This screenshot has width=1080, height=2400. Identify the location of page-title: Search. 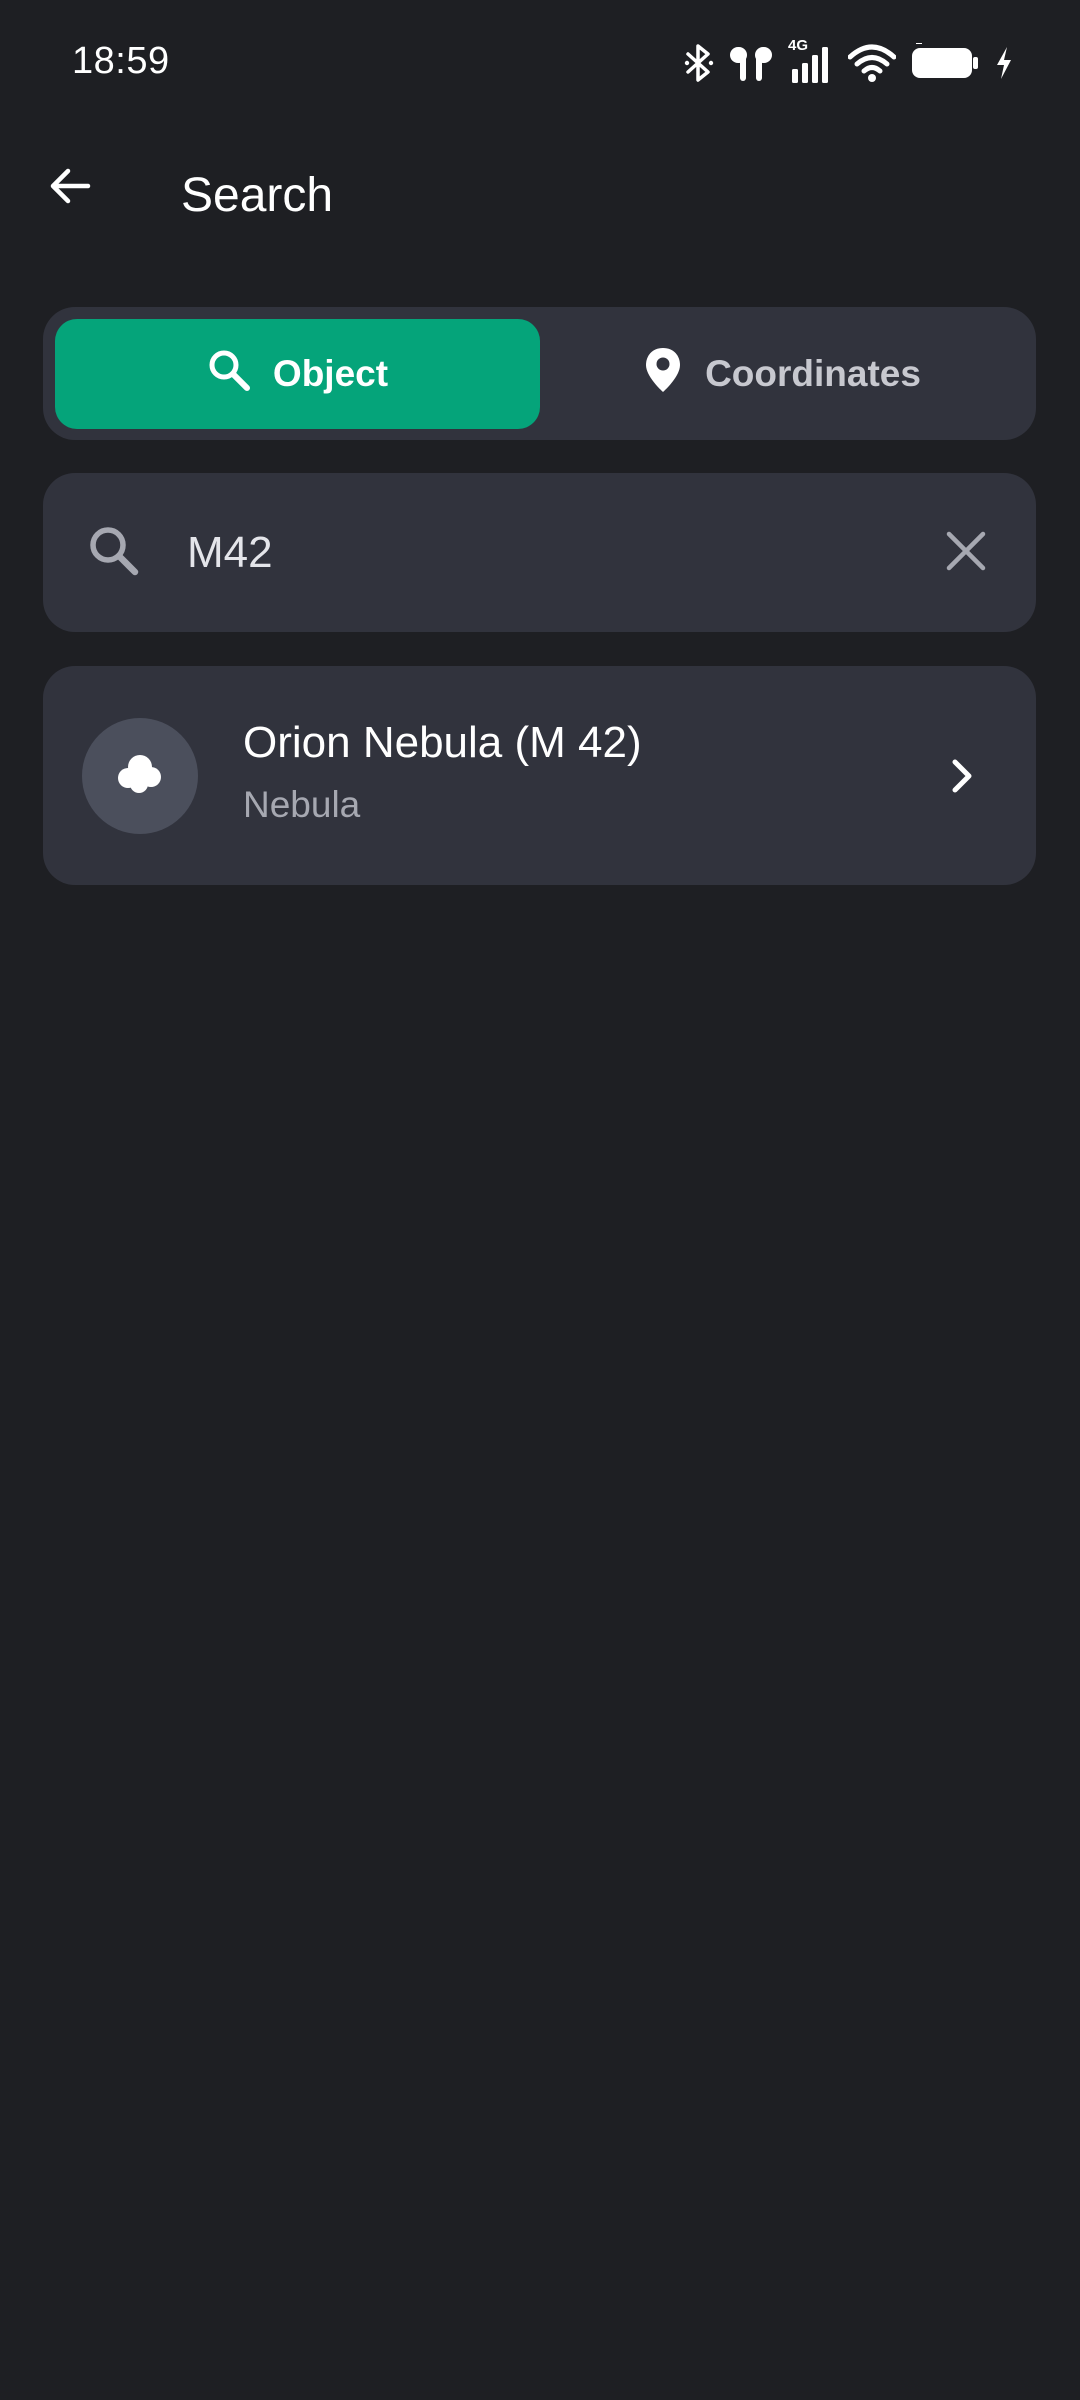
(257, 195).